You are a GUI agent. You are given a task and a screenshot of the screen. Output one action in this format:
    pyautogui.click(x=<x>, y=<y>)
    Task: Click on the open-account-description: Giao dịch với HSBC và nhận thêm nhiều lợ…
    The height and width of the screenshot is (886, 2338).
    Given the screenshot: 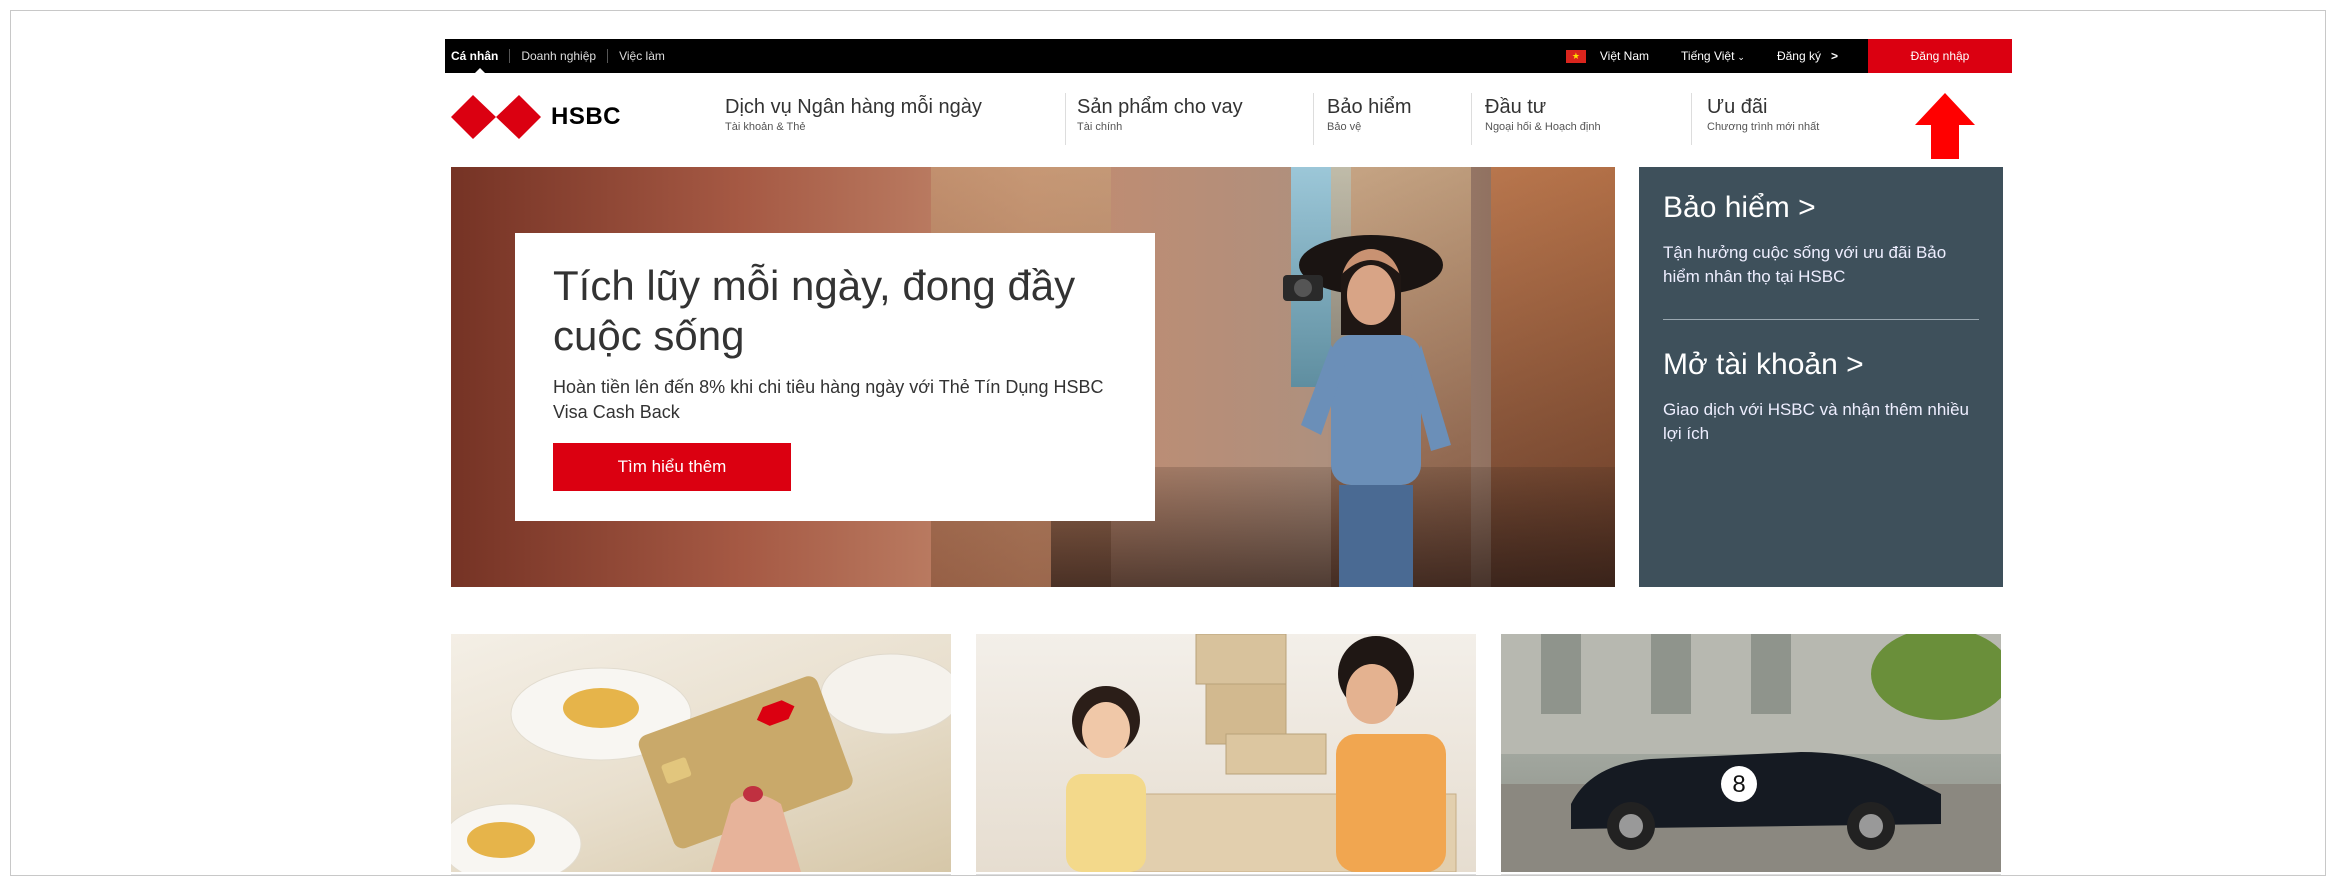 What is the action you would take?
    pyautogui.click(x=1816, y=421)
    